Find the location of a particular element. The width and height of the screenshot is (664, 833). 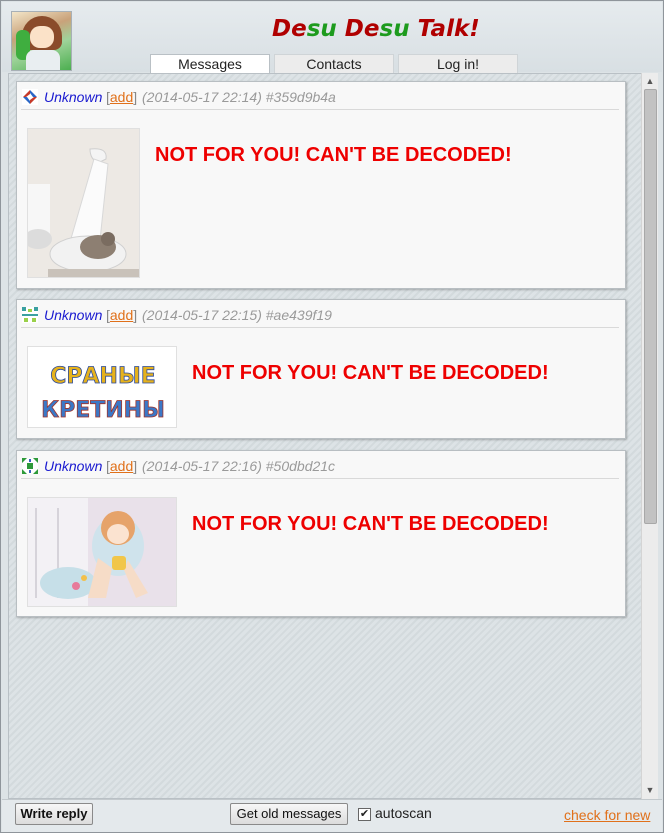

app-avatar-image is located at coordinates (41, 41).